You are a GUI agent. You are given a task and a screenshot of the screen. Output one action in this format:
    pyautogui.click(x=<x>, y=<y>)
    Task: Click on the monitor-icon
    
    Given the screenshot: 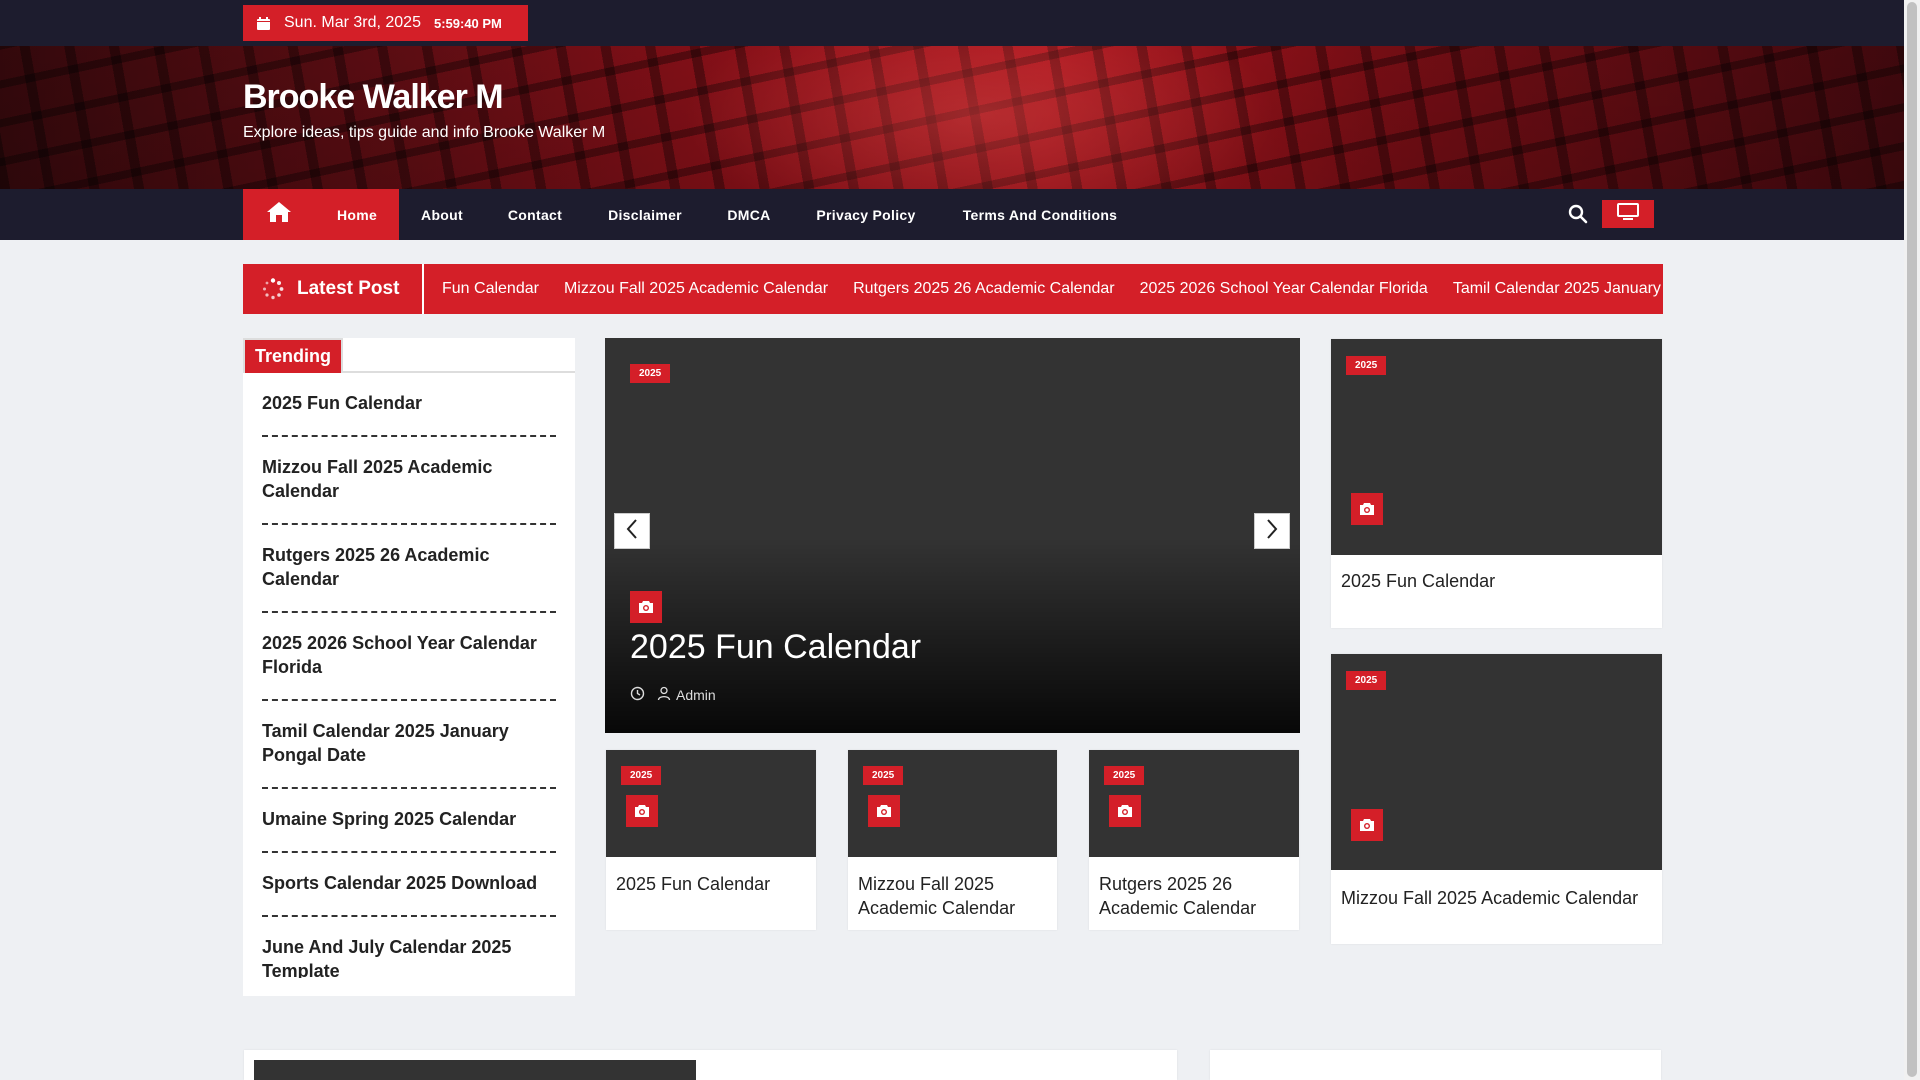 What is the action you would take?
    pyautogui.click(x=1628, y=214)
    